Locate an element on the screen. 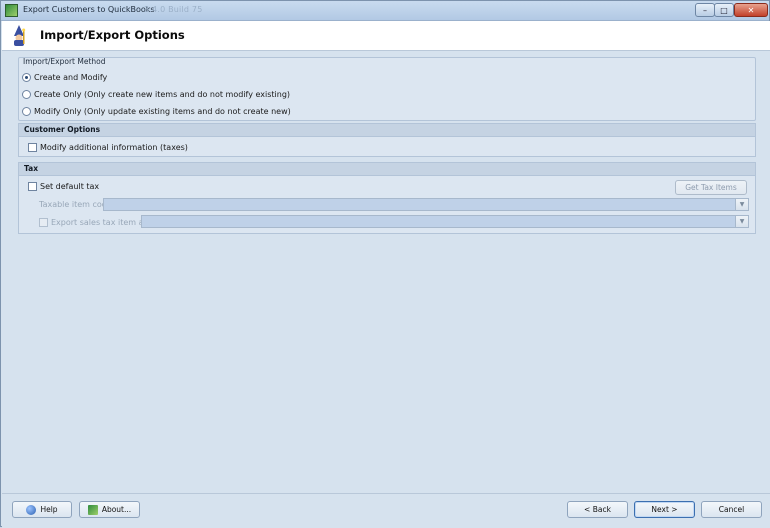 The image size is (770, 528). set-default-tax-checkbox is located at coordinates (32, 186).